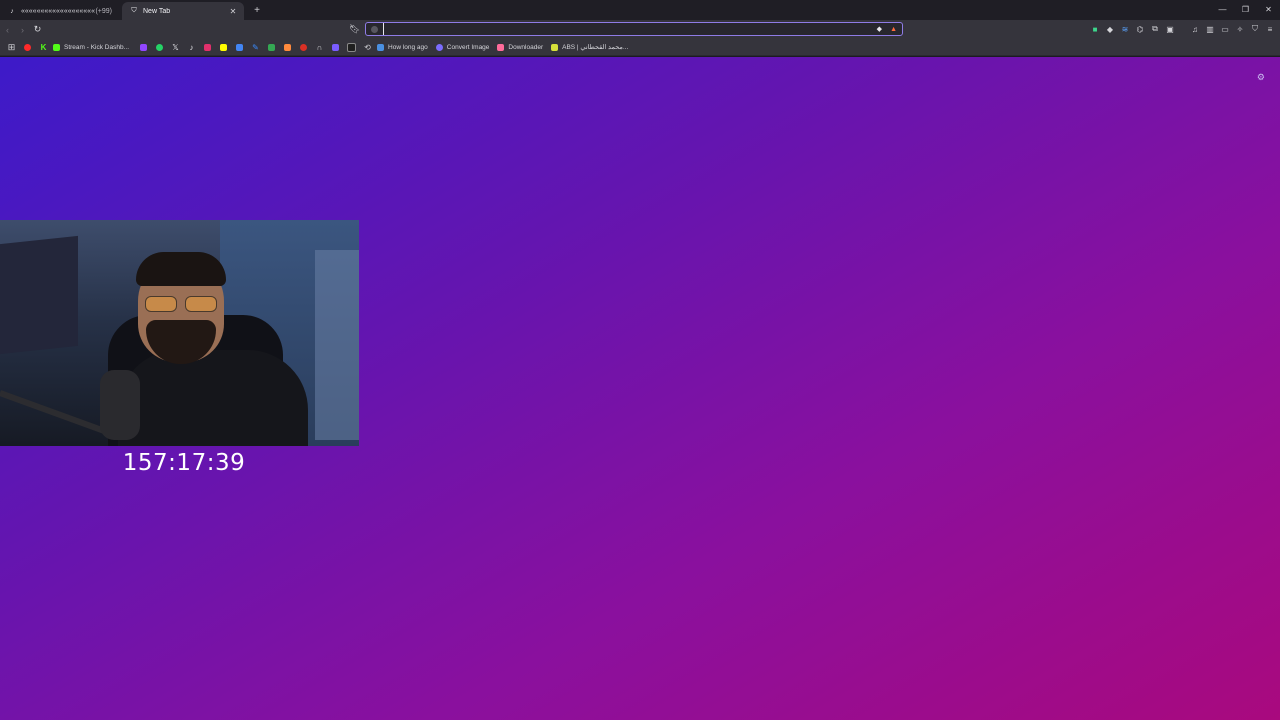  What do you see at coordinates (526, 47) in the screenshot?
I see `bookmark-label: Downloader` at bounding box center [526, 47].